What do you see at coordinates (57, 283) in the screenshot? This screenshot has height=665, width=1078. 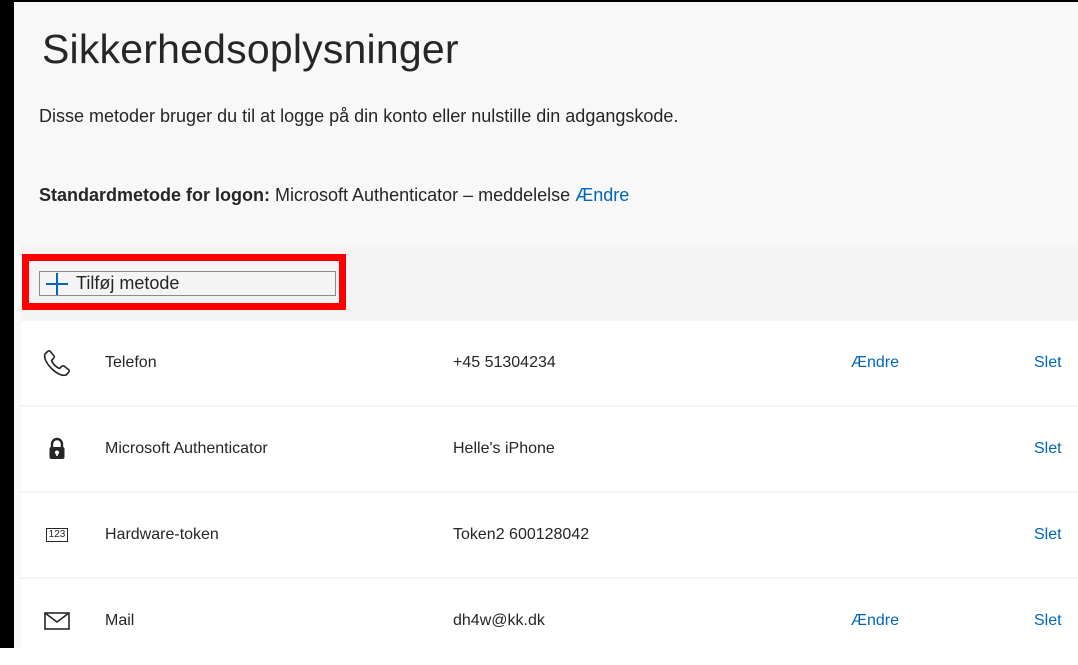 I see `plus-icon` at bounding box center [57, 283].